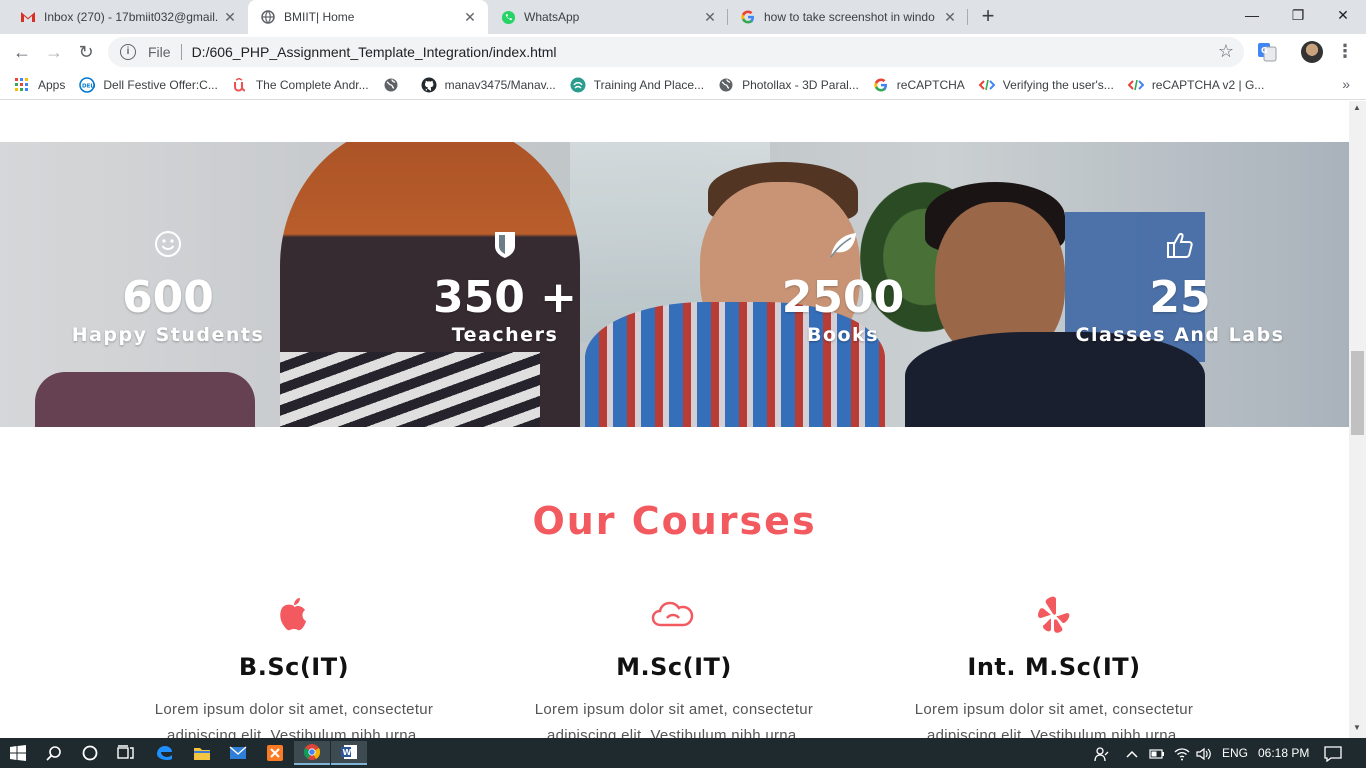 Image resolution: width=1366 pixels, height=768 pixels. I want to click on tab-whatsapp: WhatsApp ✕, so click(608, 17).